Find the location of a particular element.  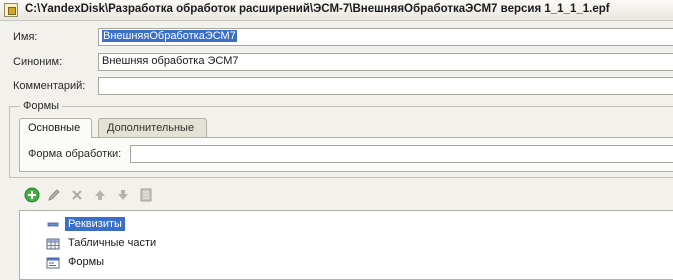

tab-main: Основные is located at coordinates (55, 128).